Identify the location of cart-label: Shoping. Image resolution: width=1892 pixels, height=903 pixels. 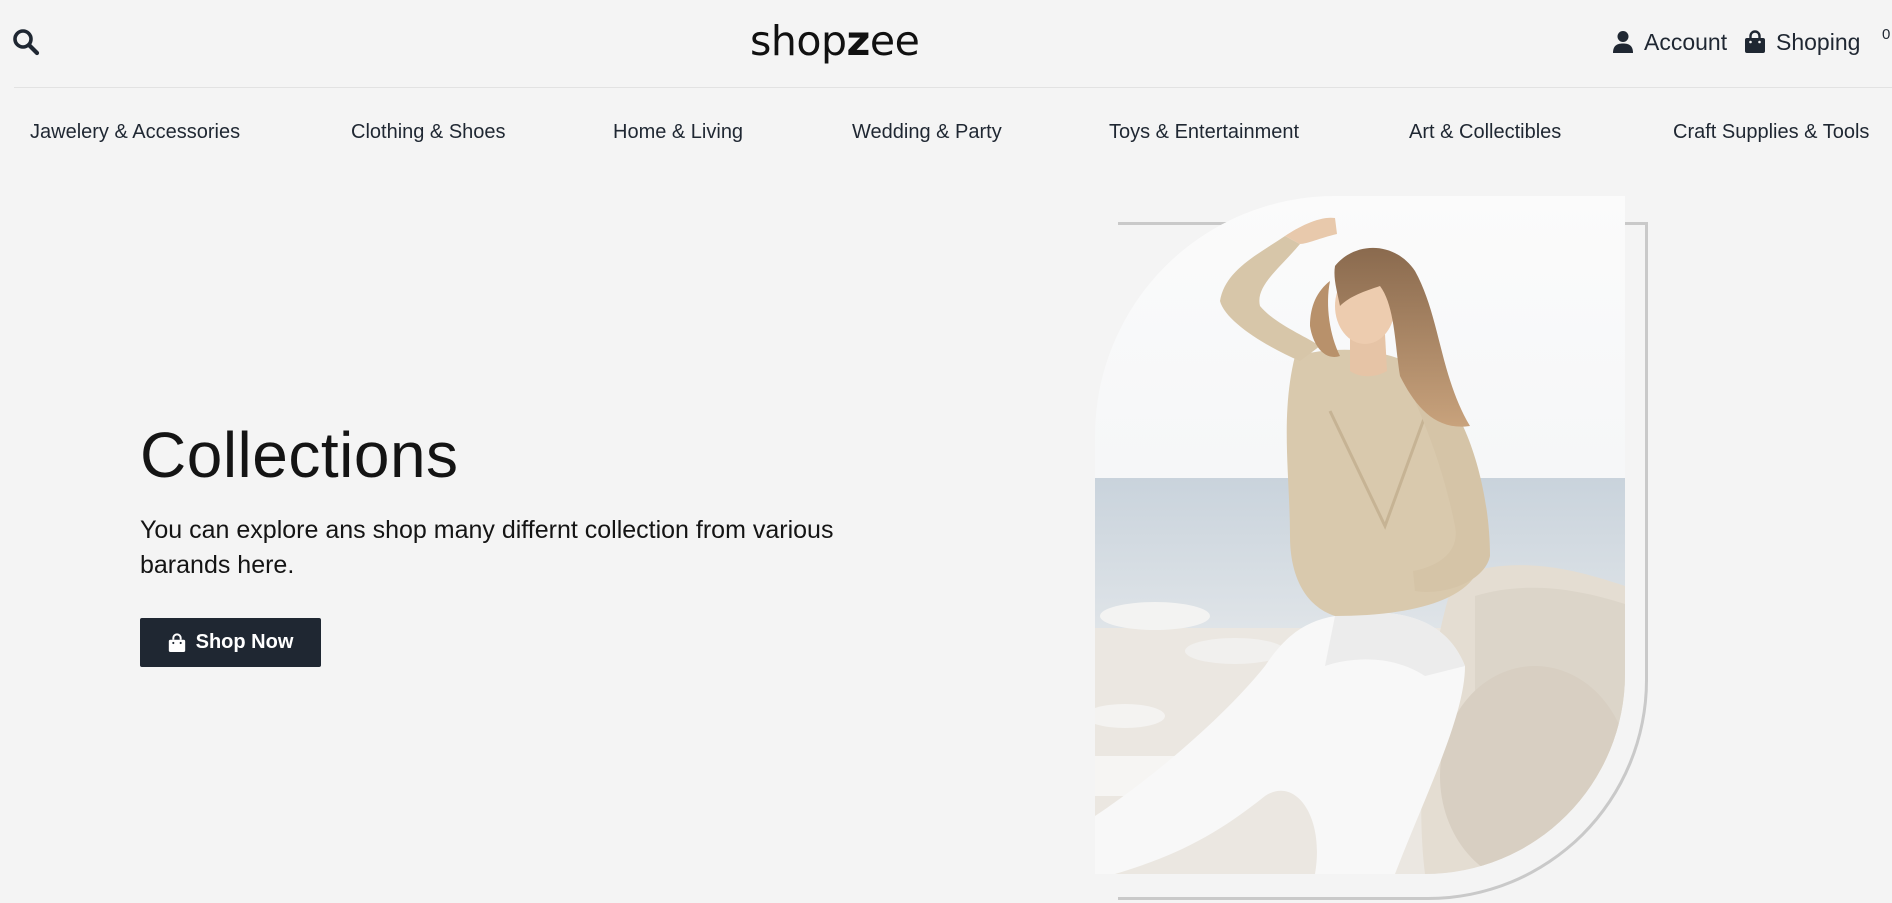
(1818, 41).